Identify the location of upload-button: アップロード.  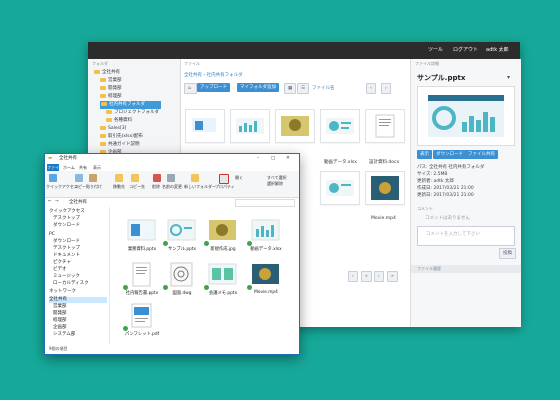
(213, 87).